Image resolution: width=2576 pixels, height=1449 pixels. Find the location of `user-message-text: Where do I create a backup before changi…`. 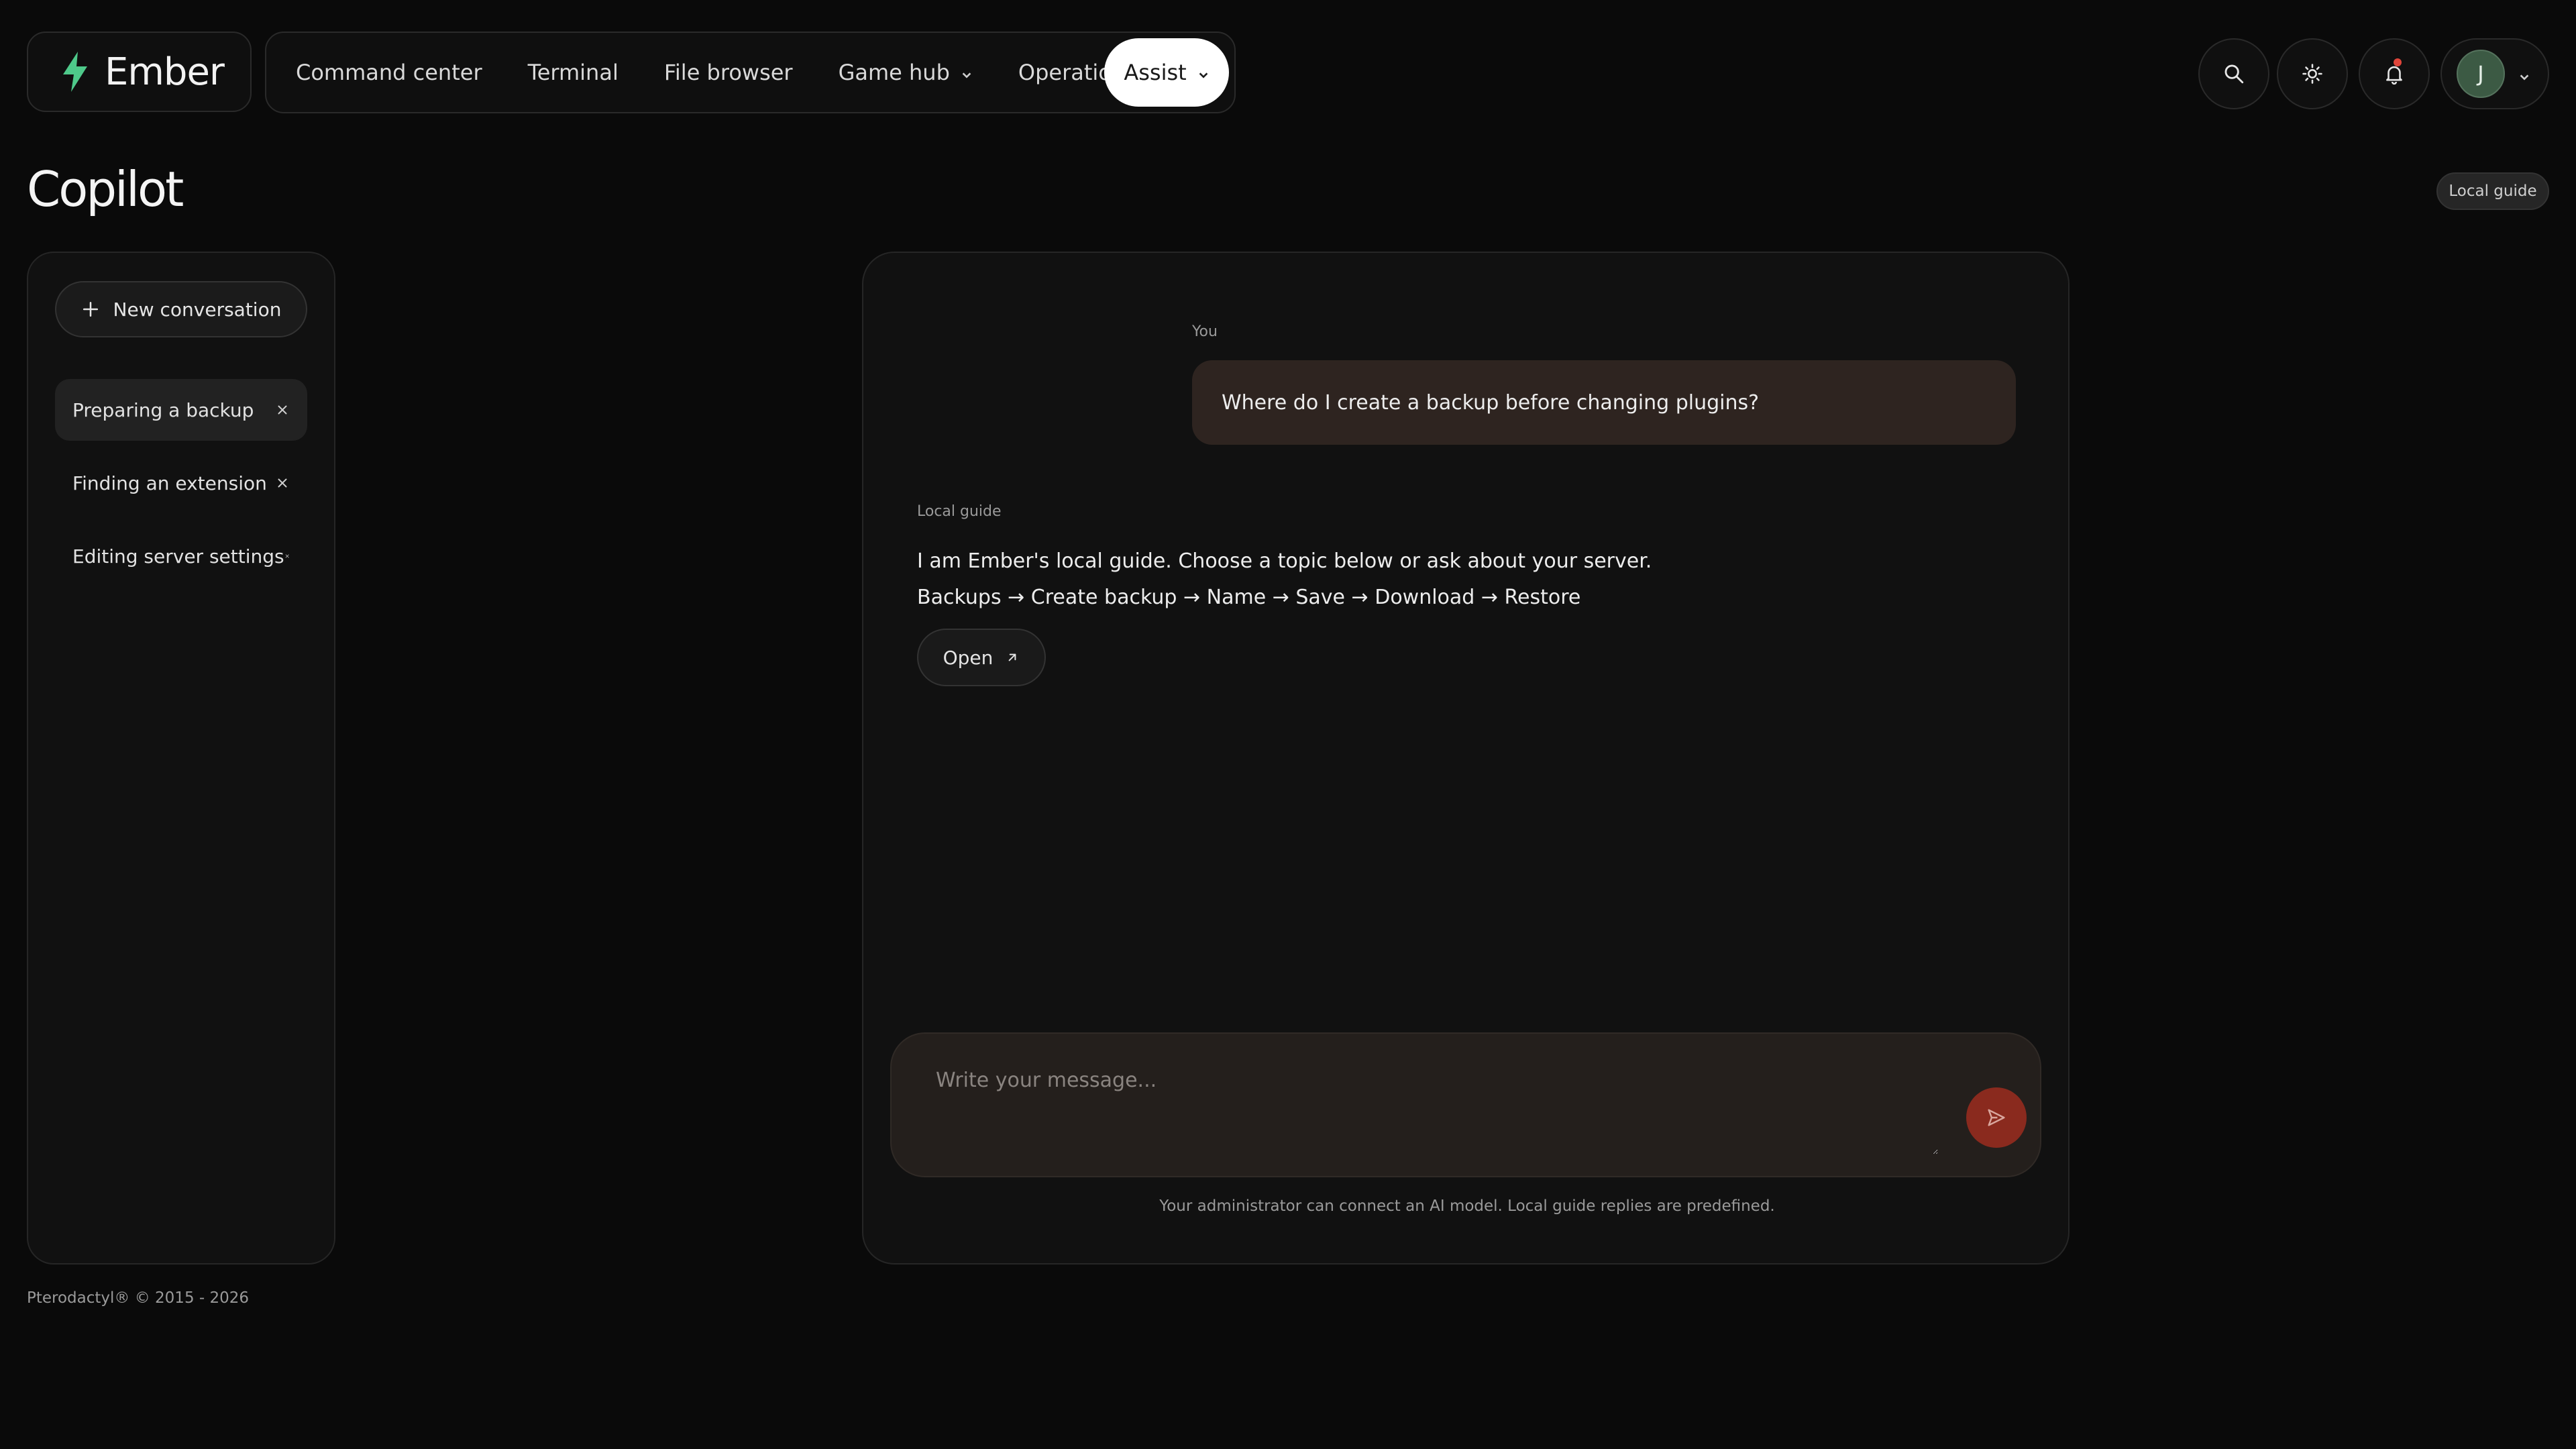

user-message-text: Where do I create a backup before changi… is located at coordinates (1491, 402).